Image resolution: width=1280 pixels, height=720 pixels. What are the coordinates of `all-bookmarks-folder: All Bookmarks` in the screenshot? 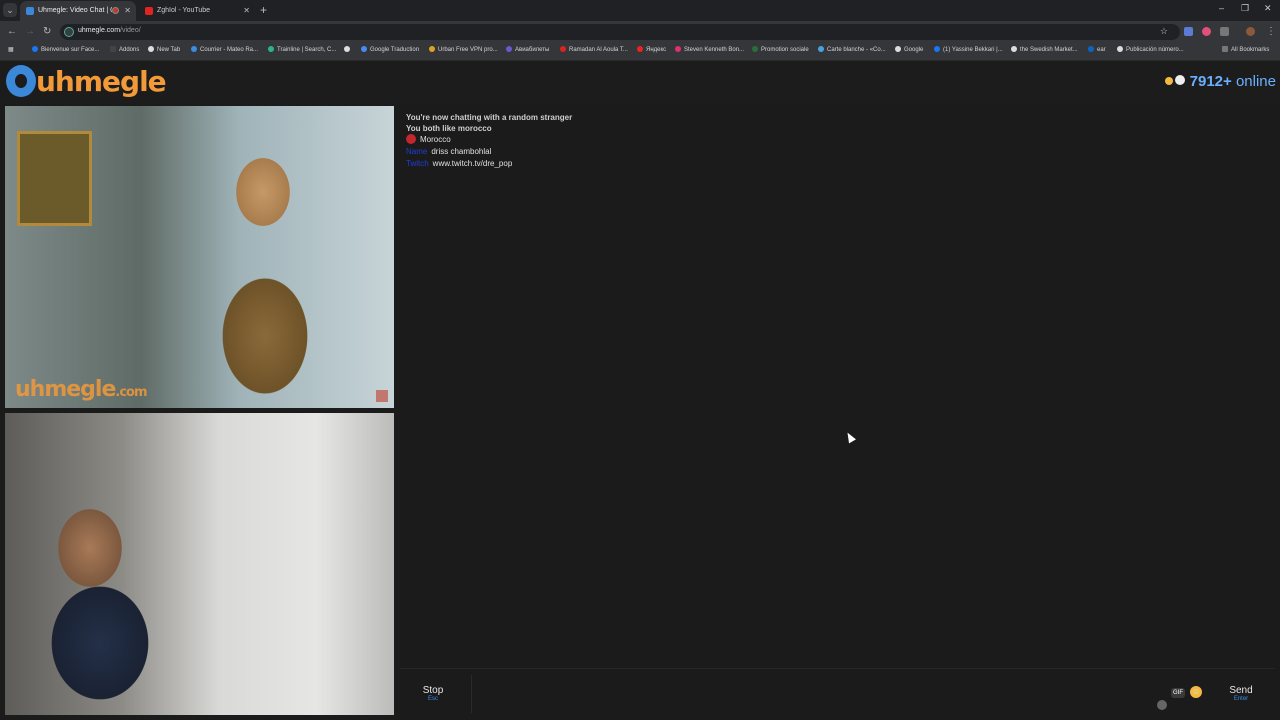 It's located at (1245, 49).